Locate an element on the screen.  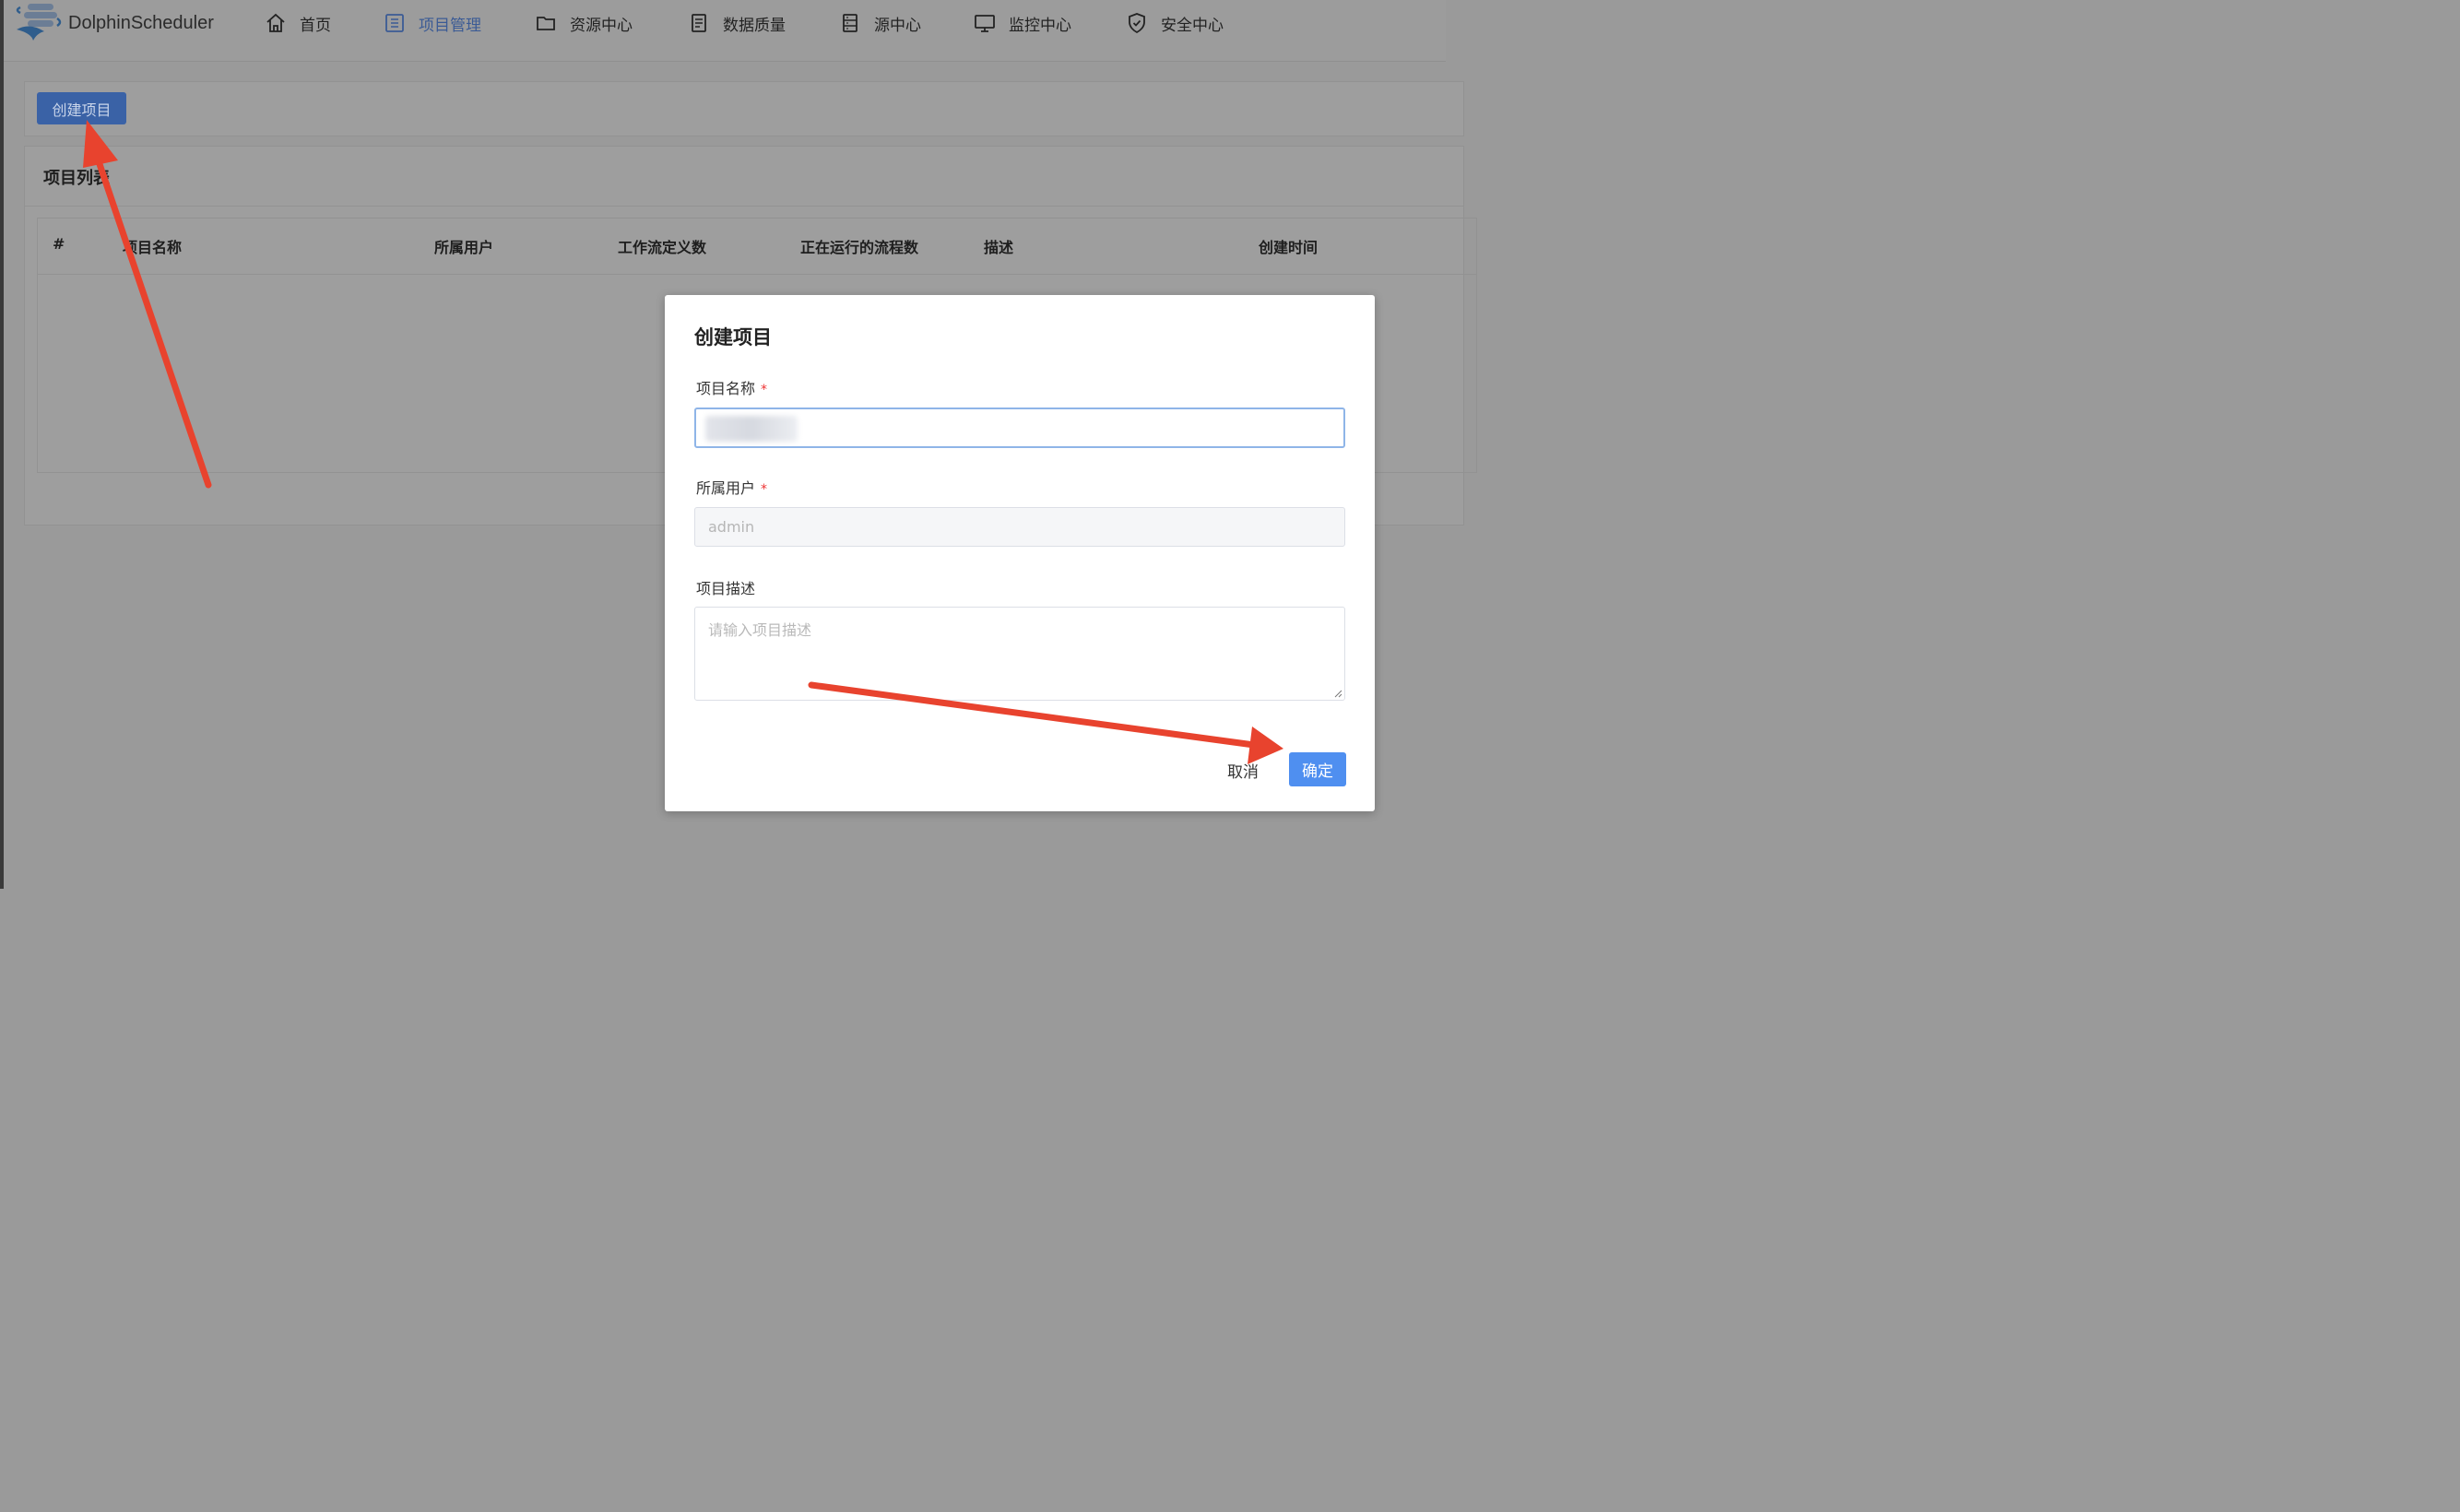
column-header-description: 描述 is located at coordinates (999, 248).